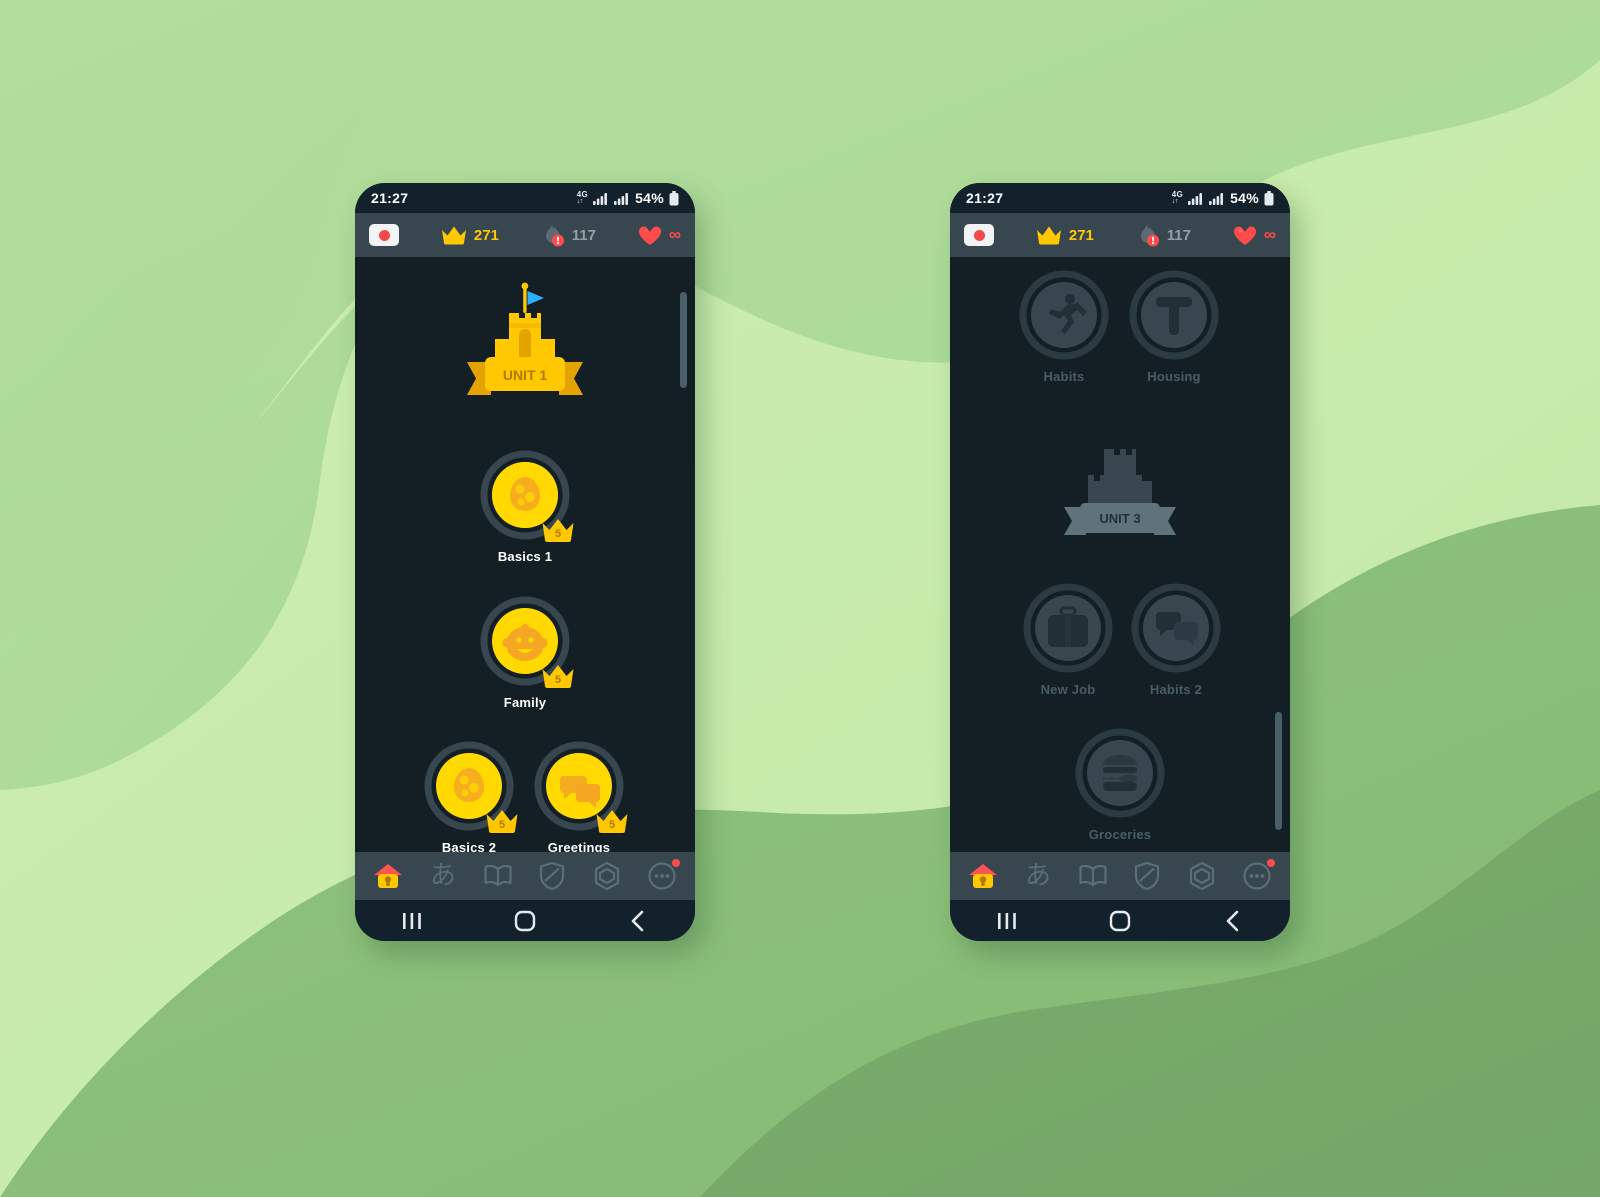  What do you see at coordinates (1081, 235) in the screenshot?
I see `crown-value: 271` at bounding box center [1081, 235].